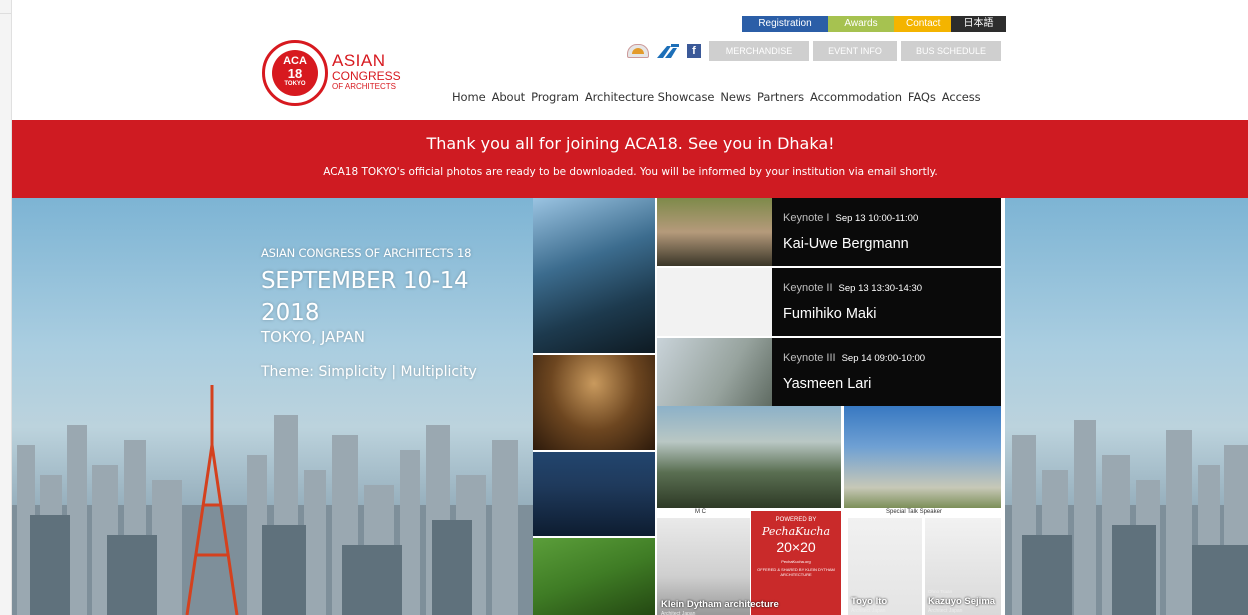 The width and height of the screenshot is (1248, 615). What do you see at coordinates (369, 372) in the screenshot?
I see `hero-theme: Theme: Simplicity | Multiplicity` at bounding box center [369, 372].